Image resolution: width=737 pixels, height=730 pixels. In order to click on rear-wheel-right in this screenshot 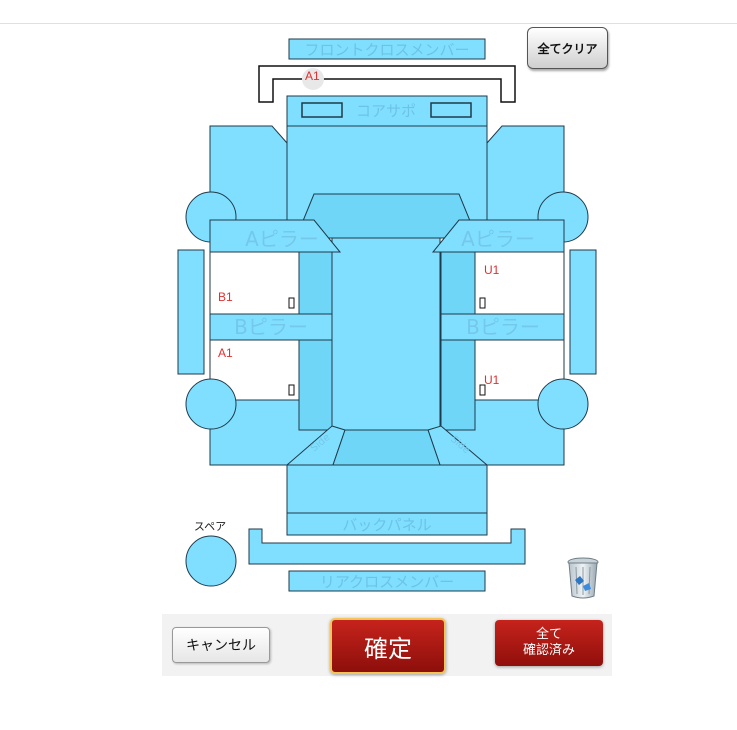, I will do `click(563, 404)`.